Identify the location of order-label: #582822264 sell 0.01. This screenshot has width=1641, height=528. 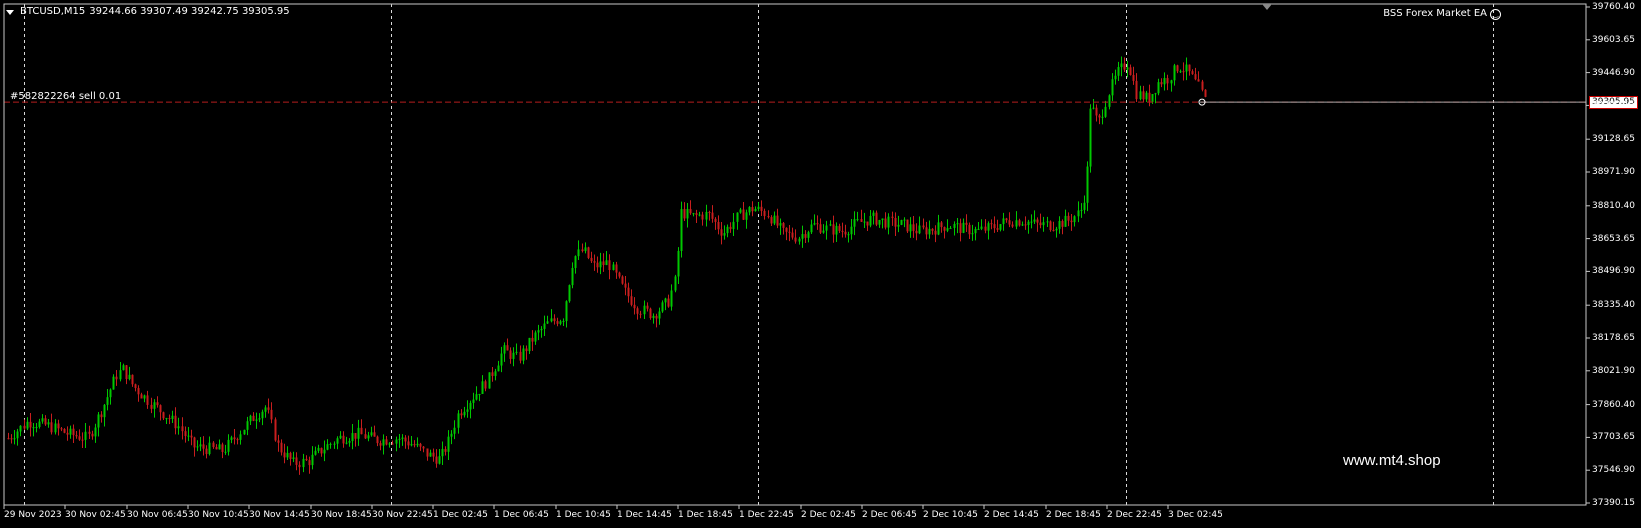
(65, 97).